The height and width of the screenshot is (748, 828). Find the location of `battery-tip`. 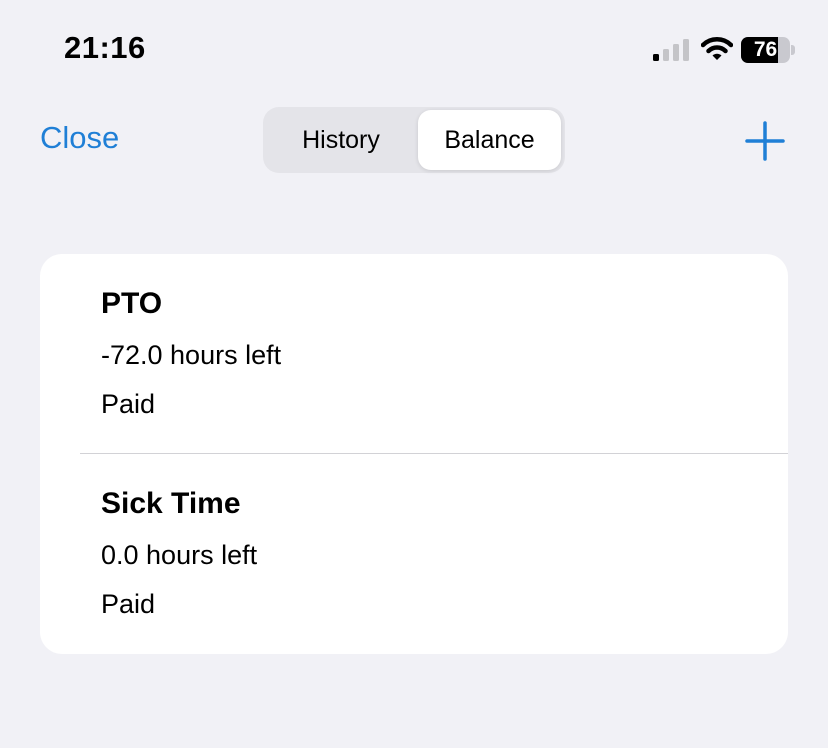

battery-tip is located at coordinates (793, 50).